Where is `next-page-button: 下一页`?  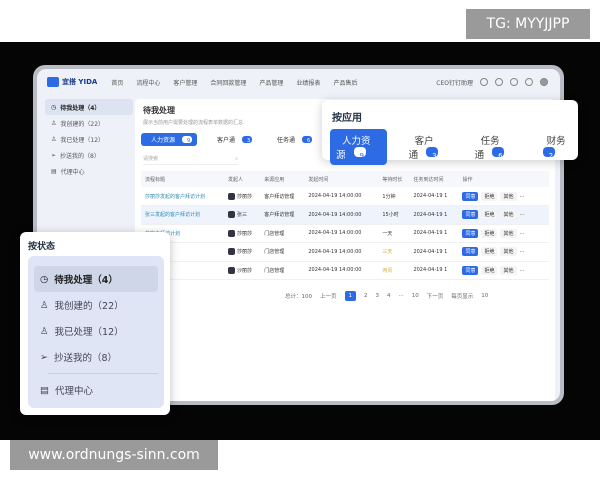 next-page-button: 下一页 is located at coordinates (435, 296).